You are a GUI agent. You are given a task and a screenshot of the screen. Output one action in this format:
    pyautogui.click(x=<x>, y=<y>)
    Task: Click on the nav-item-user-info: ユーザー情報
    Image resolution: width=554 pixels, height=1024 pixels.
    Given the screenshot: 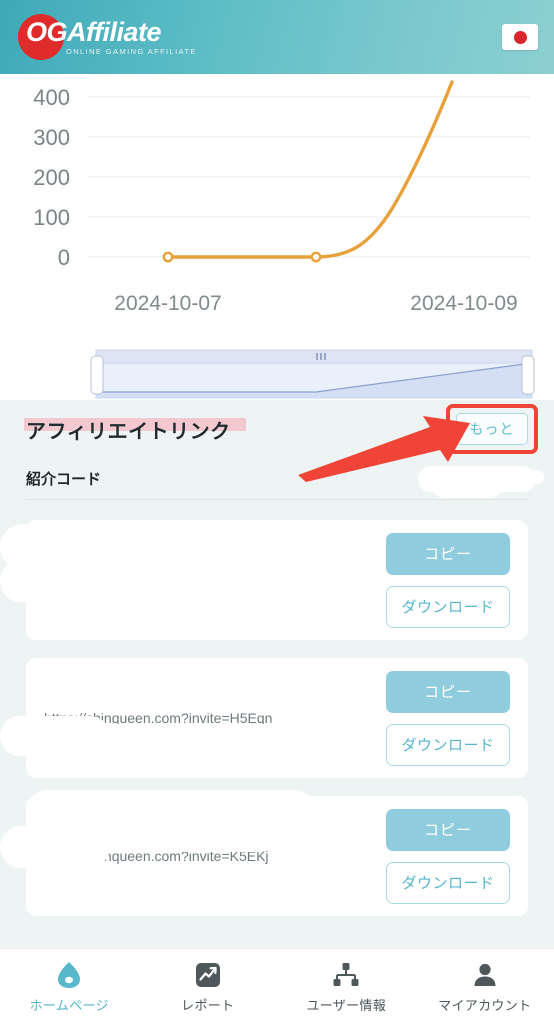 What is the action you would take?
    pyautogui.click(x=346, y=986)
    